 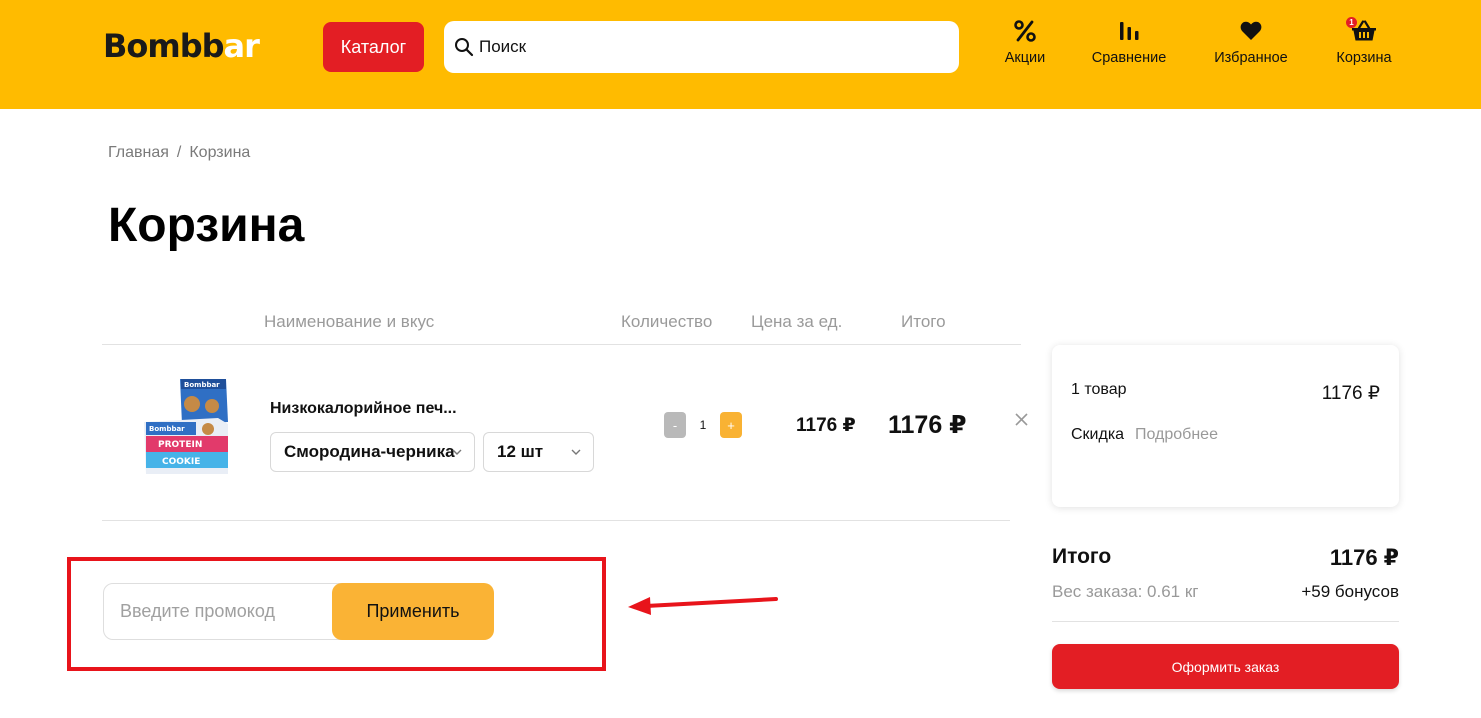 What do you see at coordinates (556, 520) in the screenshot?
I see `table-divider-bottom` at bounding box center [556, 520].